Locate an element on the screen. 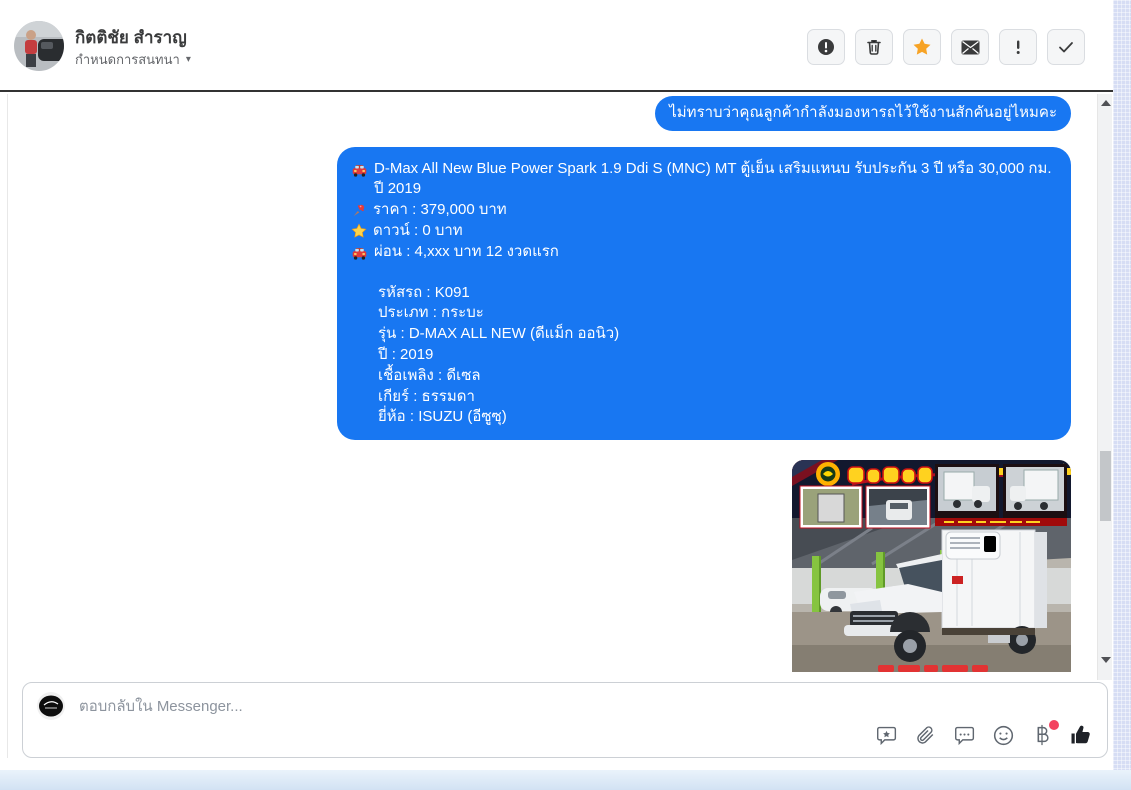  payment-button is located at coordinates (1044, 733).